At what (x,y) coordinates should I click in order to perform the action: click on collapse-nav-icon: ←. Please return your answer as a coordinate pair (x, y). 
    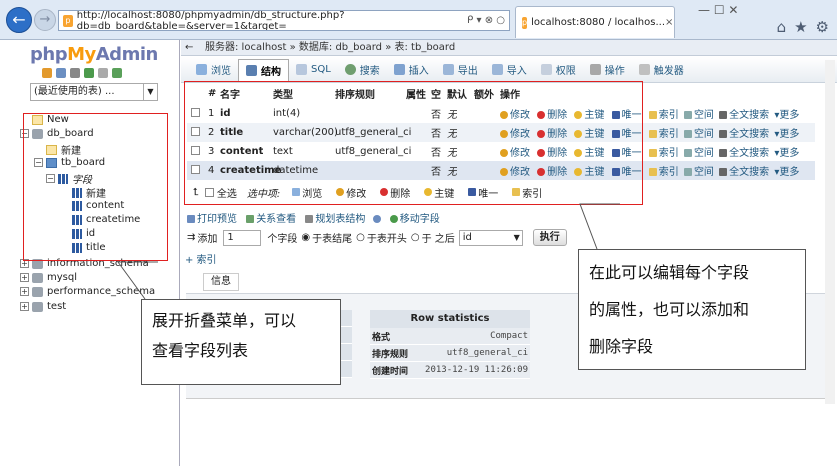
    Looking at the image, I should click on (189, 47).